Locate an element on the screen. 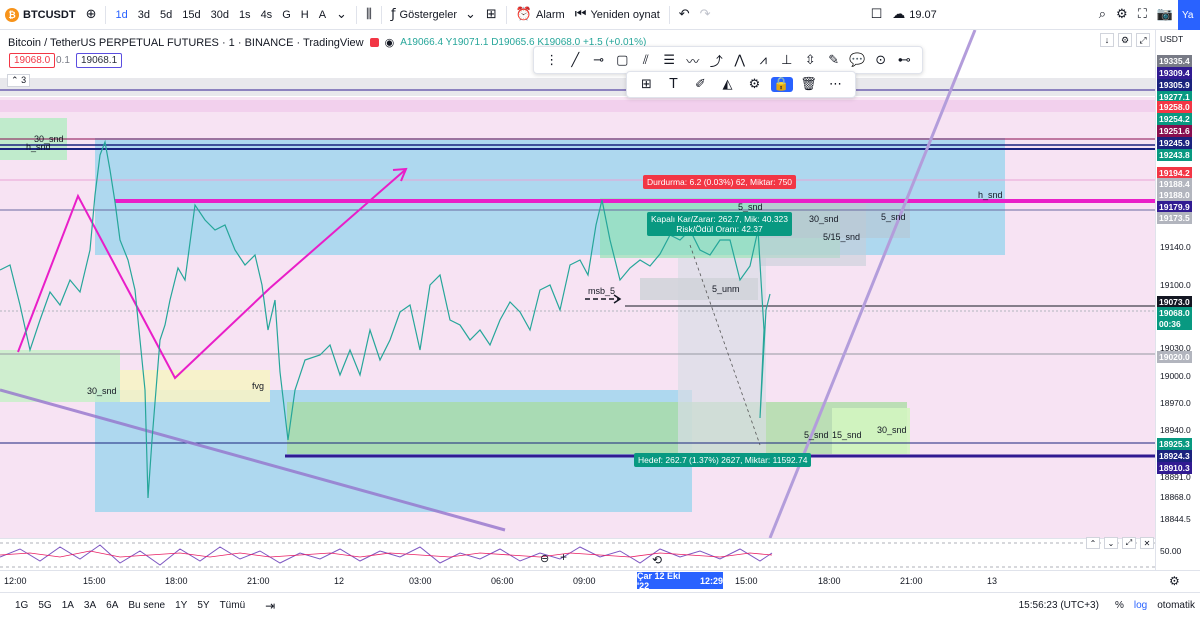  symbol-search: ₿ BTCUSDT is located at coordinates (40, 15).